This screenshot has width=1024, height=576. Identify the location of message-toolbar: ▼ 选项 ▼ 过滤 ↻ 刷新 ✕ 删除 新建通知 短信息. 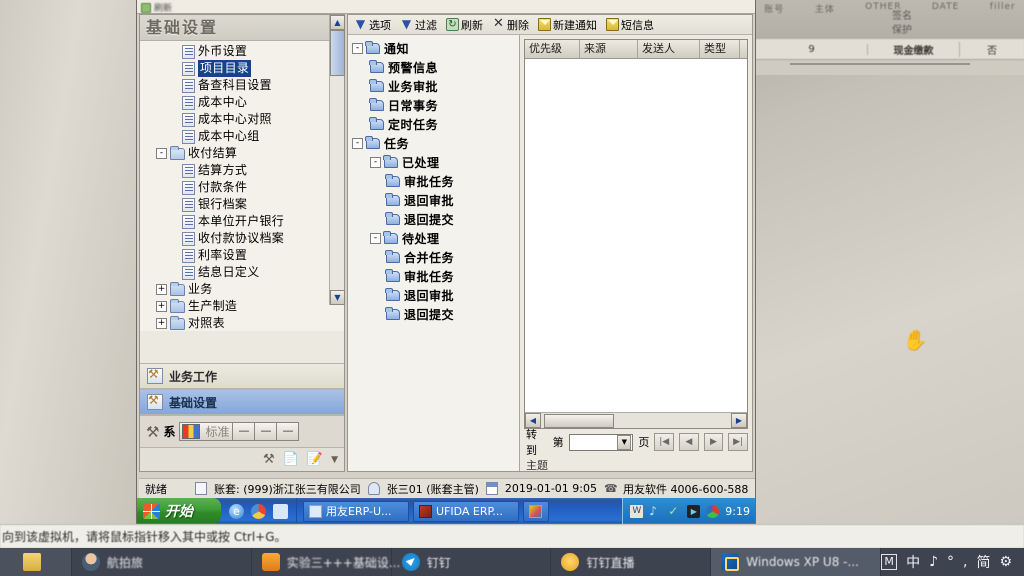
(550, 25).